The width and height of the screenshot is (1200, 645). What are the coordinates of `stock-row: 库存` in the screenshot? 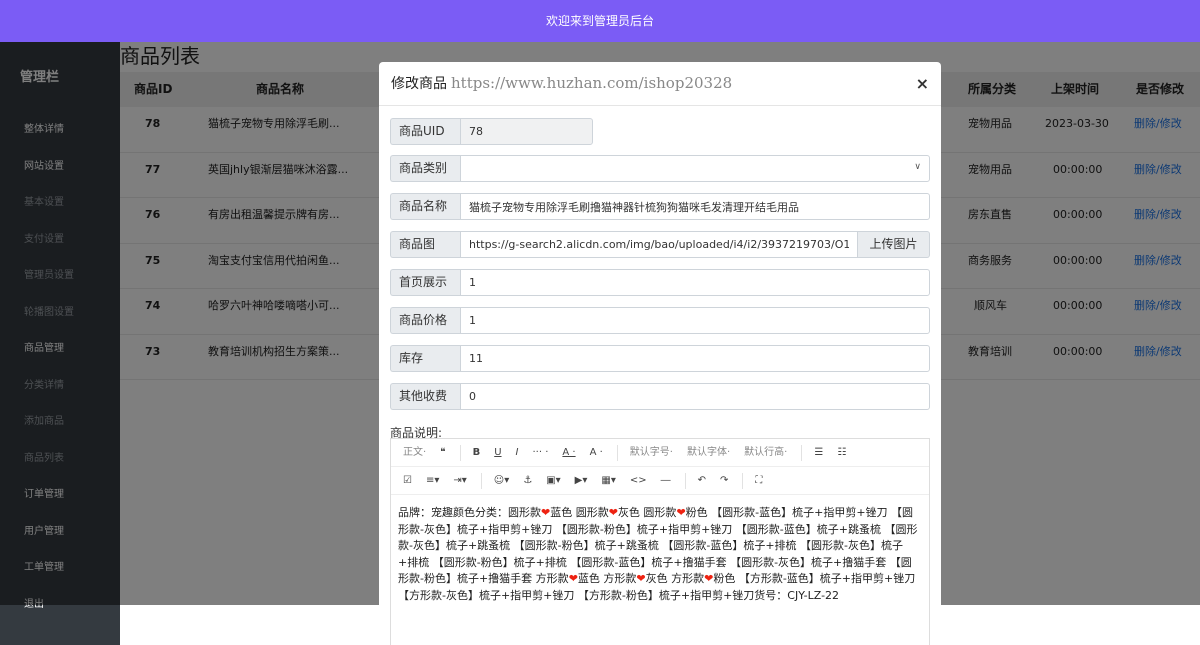 It's located at (660, 358).